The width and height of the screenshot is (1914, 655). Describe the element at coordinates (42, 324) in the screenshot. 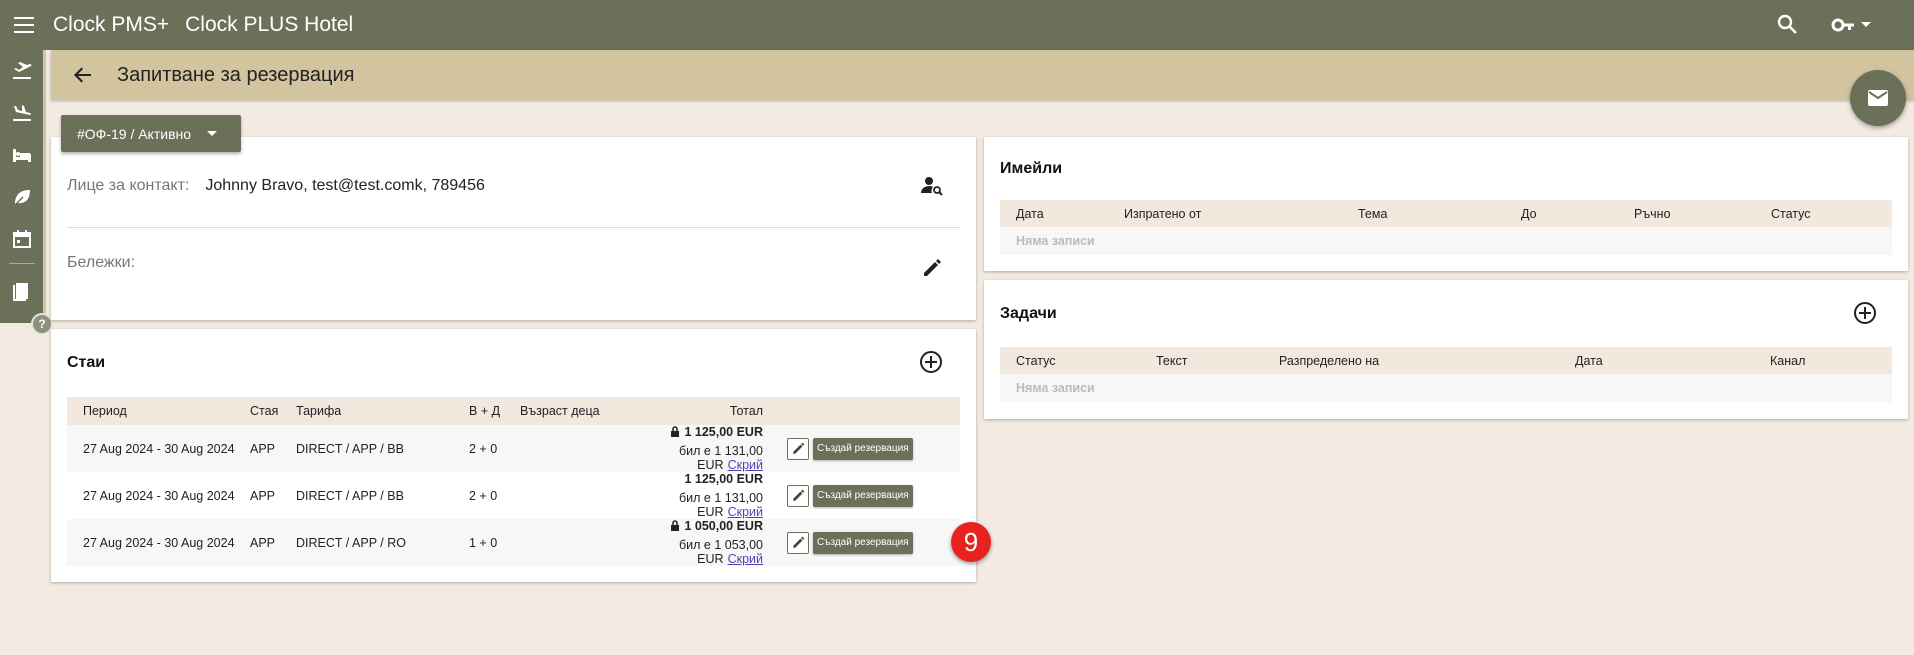

I see `help-button: ?` at that location.